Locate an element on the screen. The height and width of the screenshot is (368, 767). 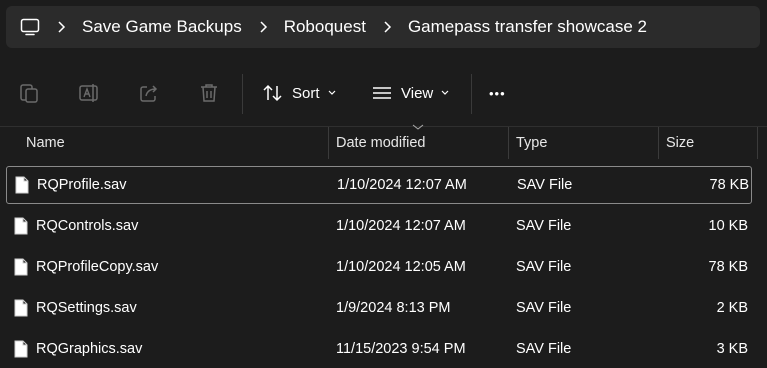
view-button: View is located at coordinates (410, 93).